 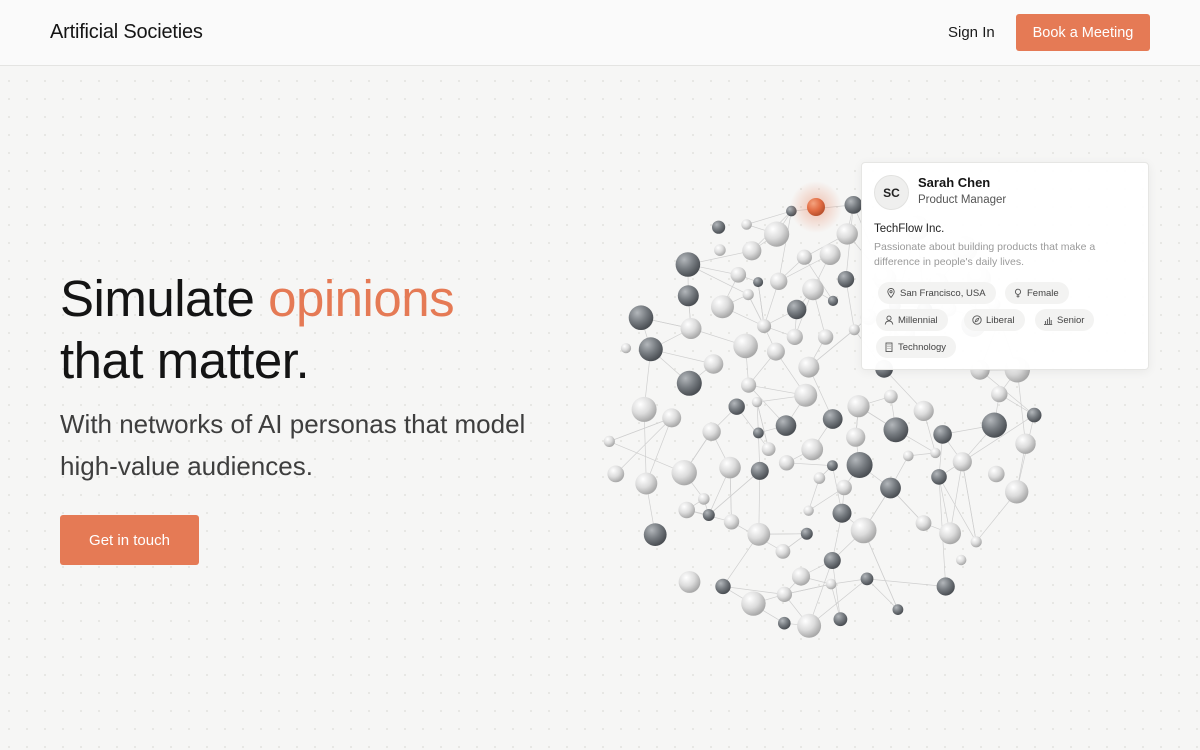 What do you see at coordinates (922, 347) in the screenshot?
I see `tag-label: Technology` at bounding box center [922, 347].